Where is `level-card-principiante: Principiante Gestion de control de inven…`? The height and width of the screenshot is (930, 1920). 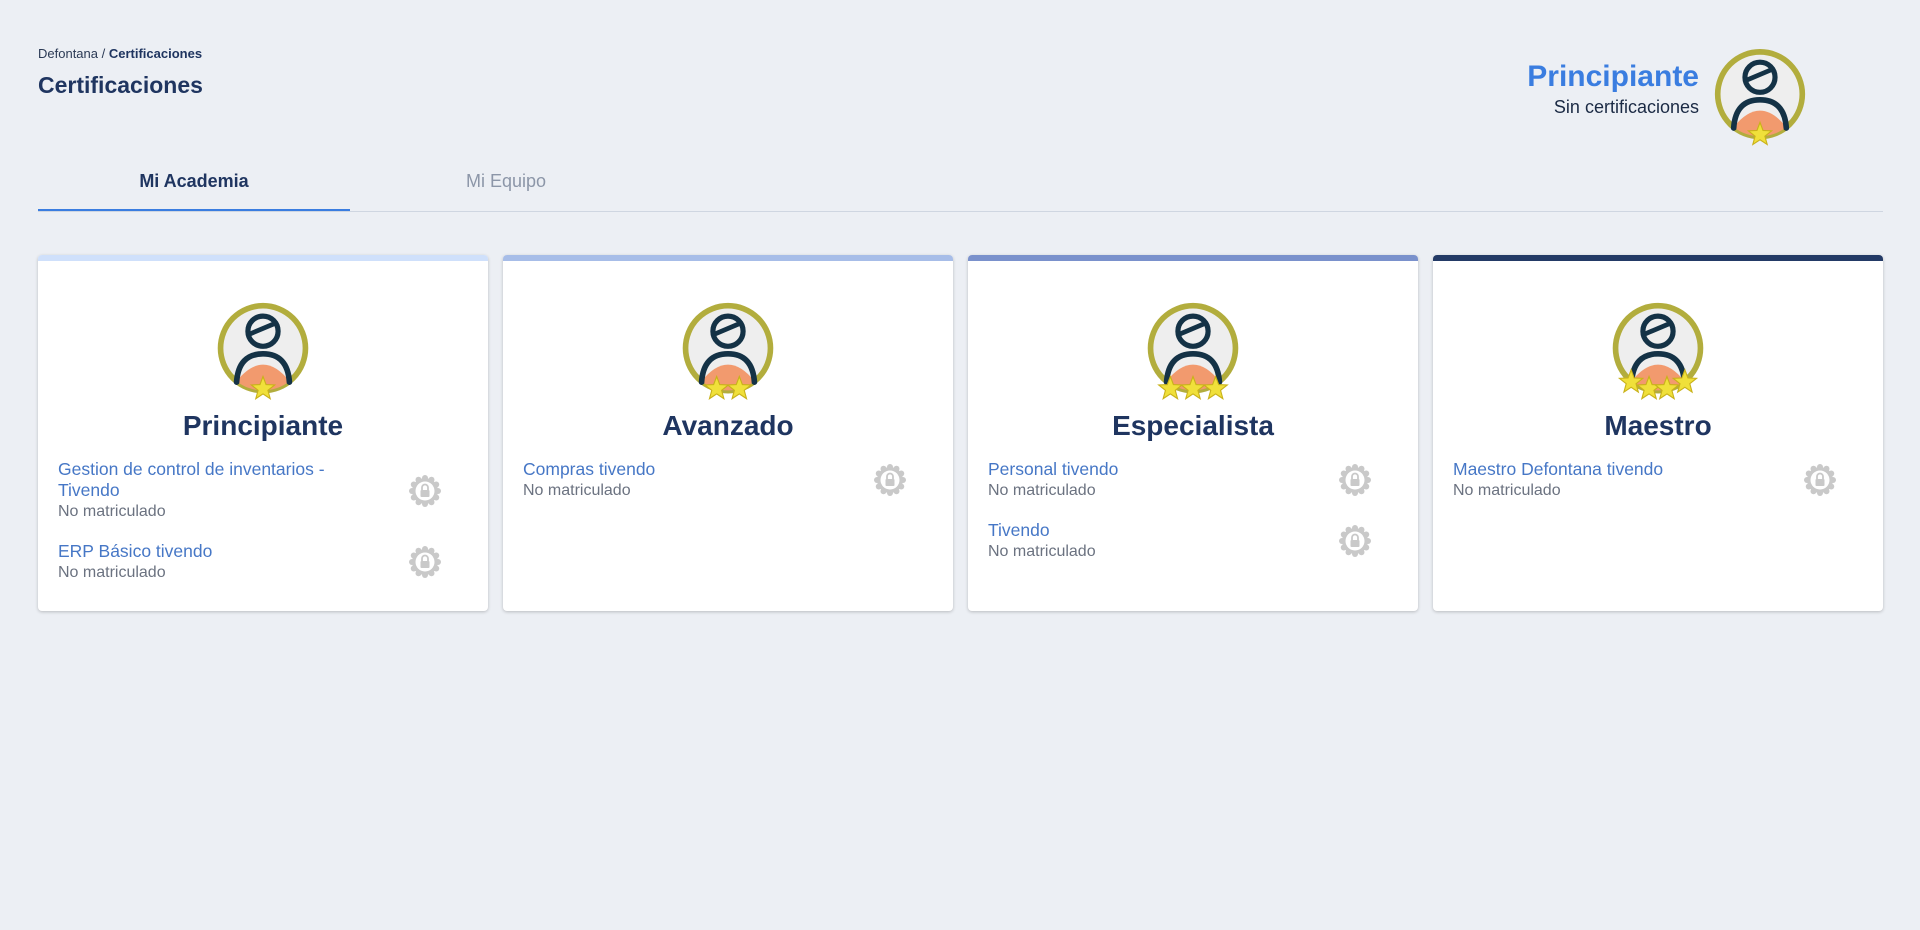 level-card-principiante: Principiante Gestion de control de inven… is located at coordinates (263, 433).